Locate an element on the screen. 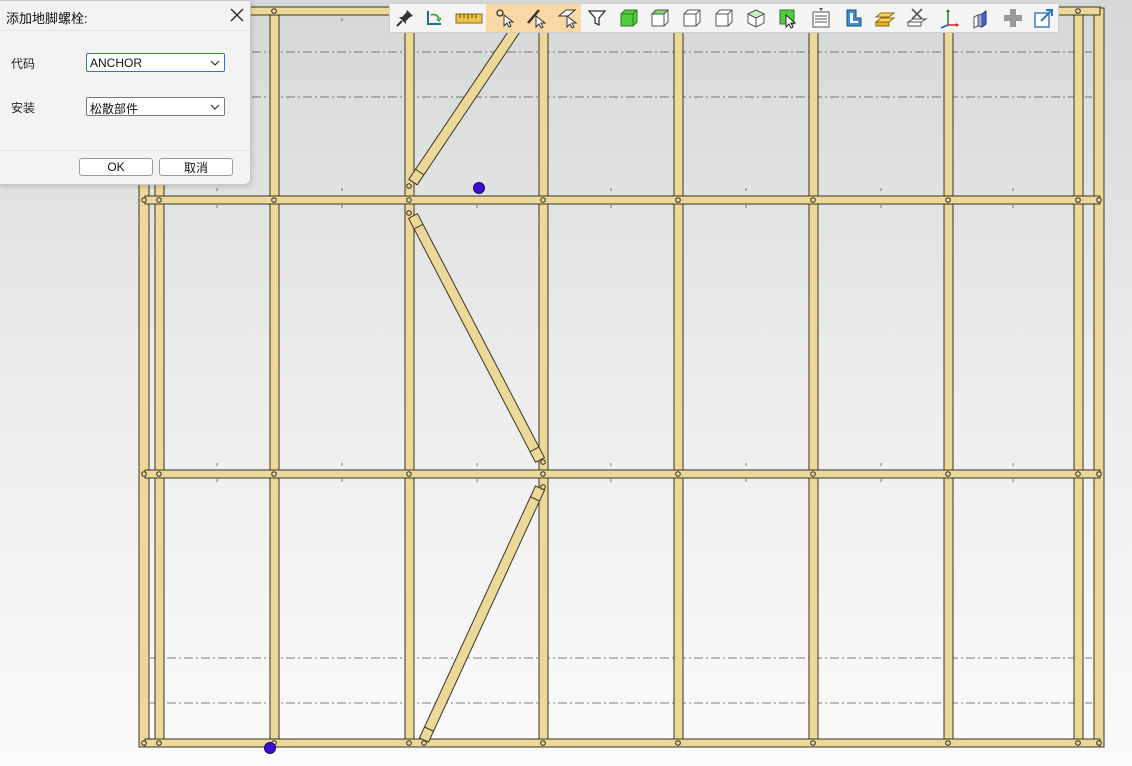 The height and width of the screenshot is (766, 1132). bottom-beam is located at coordinates (622, 743).